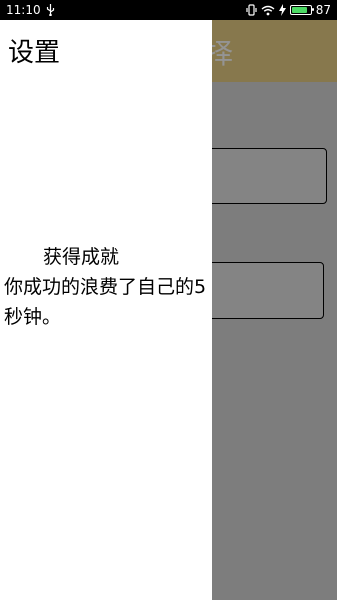  Describe the element at coordinates (50, 10) in the screenshot. I see `usb-icon` at that location.